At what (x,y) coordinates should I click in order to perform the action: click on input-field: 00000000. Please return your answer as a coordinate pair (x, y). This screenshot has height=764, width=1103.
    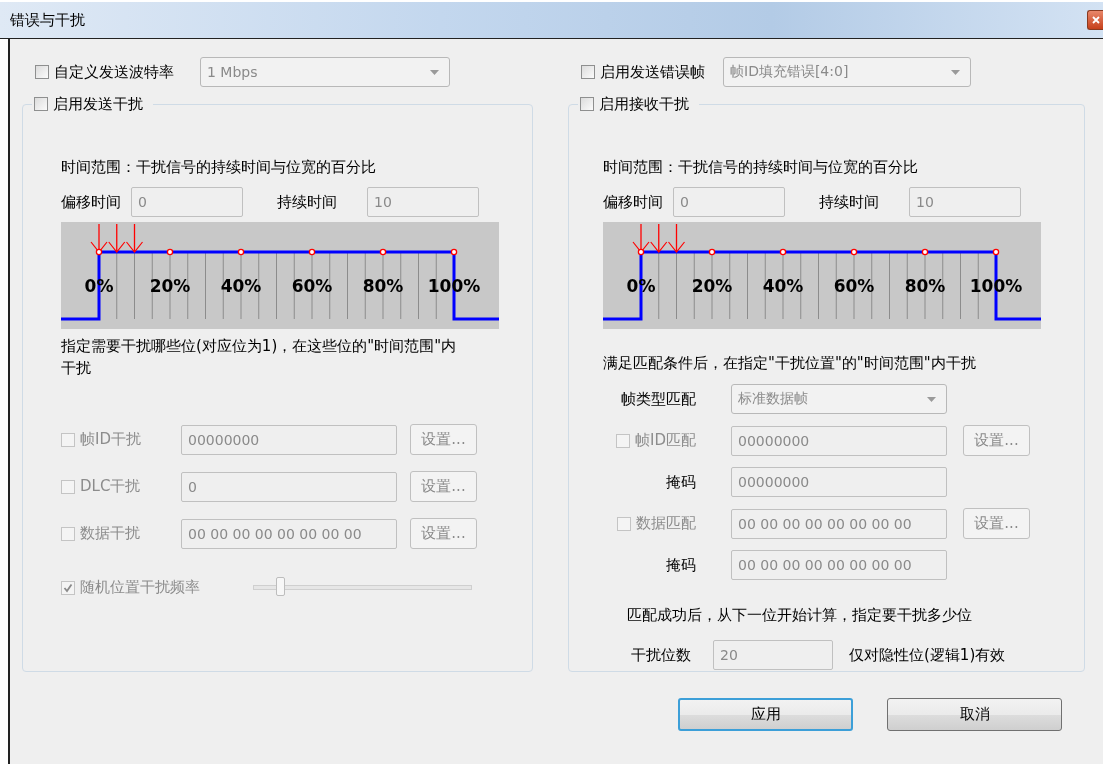
    Looking at the image, I should click on (839, 482).